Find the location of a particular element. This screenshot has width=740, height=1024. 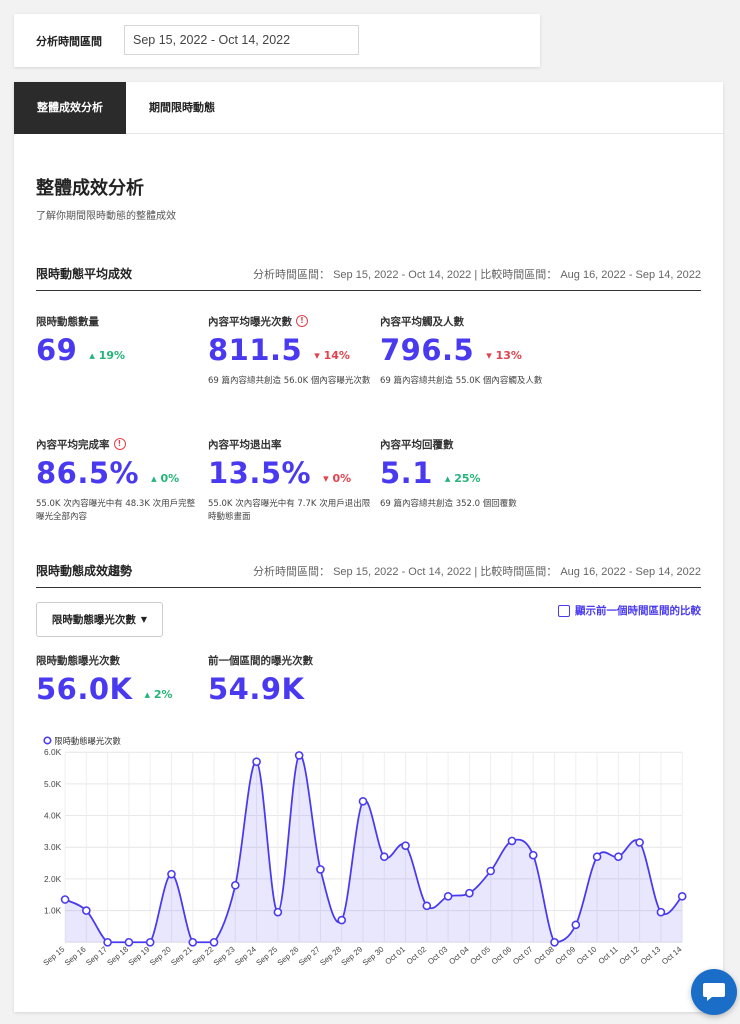

legend-label: 限時動態曝光次數 is located at coordinates (87, 741).